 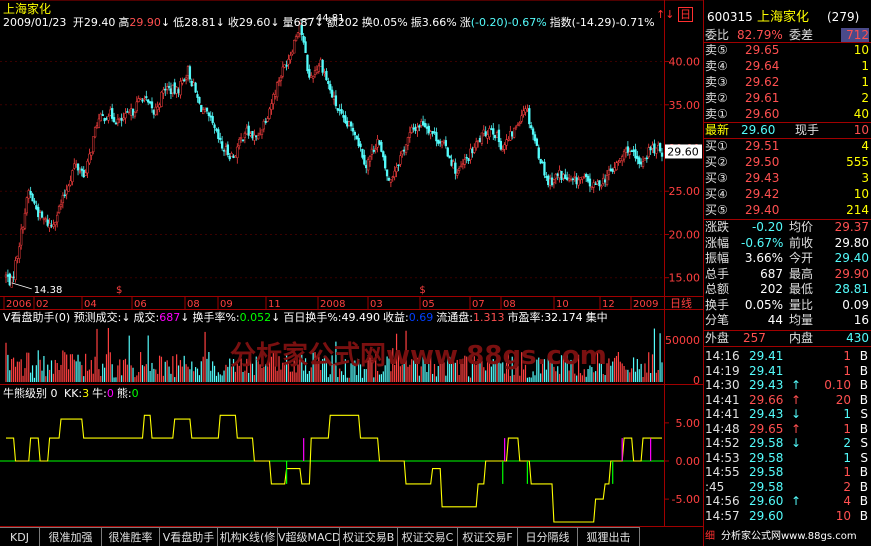 What do you see at coordinates (787, 458) in the screenshot?
I see `tick-row: 14:53 29.58 1 S` at bounding box center [787, 458].